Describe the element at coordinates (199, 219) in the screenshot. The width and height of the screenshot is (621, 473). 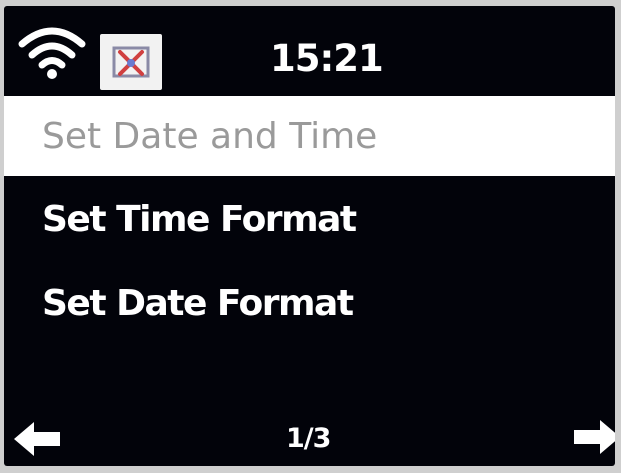
I see `menu-item-label: Set Time Format` at that location.